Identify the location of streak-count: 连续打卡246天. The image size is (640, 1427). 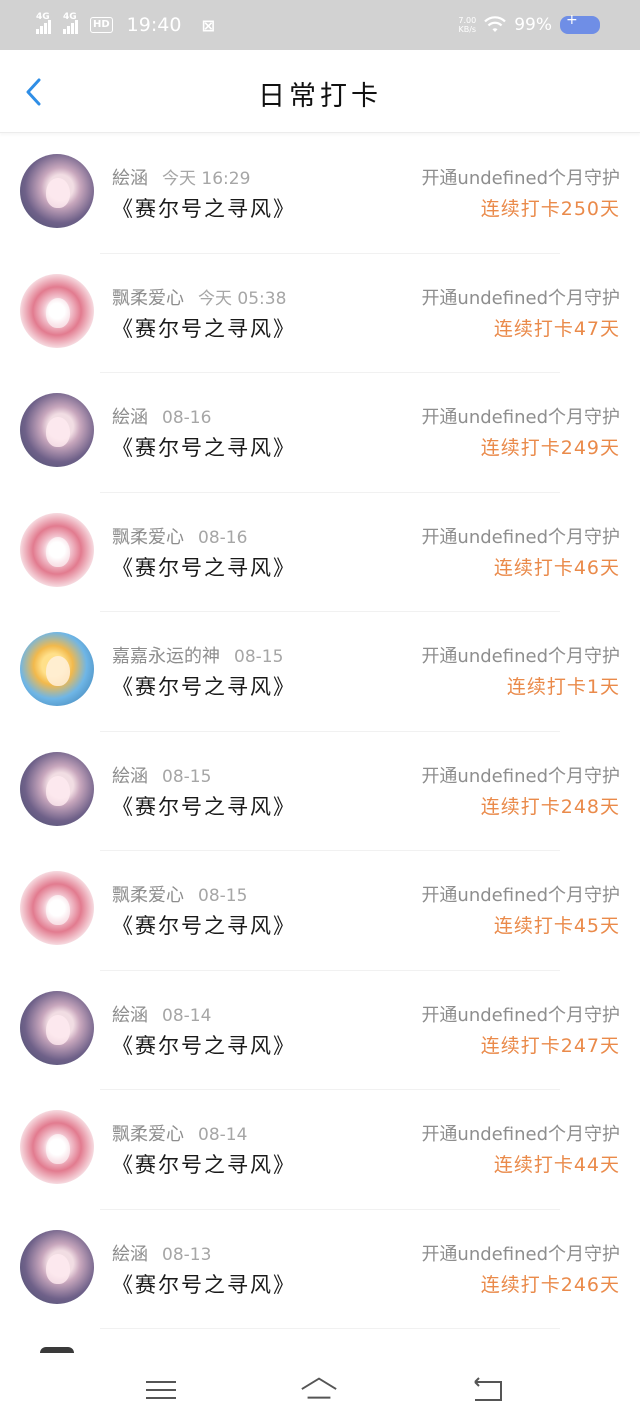
(550, 1284).